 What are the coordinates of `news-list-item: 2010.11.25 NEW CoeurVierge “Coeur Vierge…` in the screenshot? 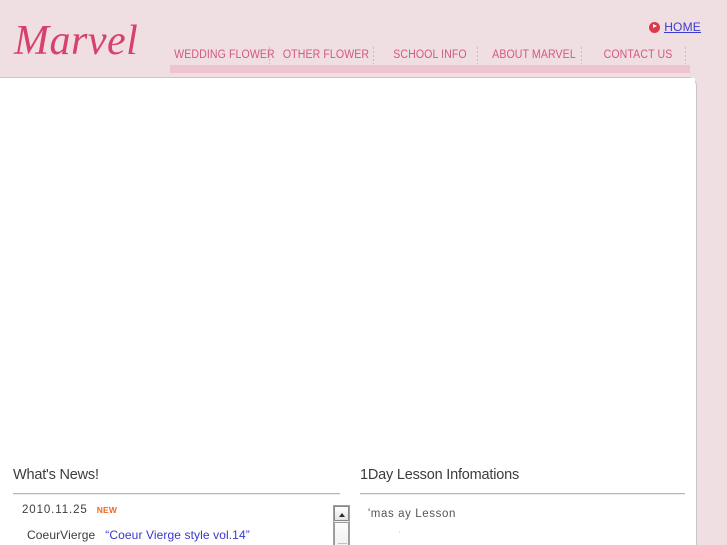 It's located at (168, 523).